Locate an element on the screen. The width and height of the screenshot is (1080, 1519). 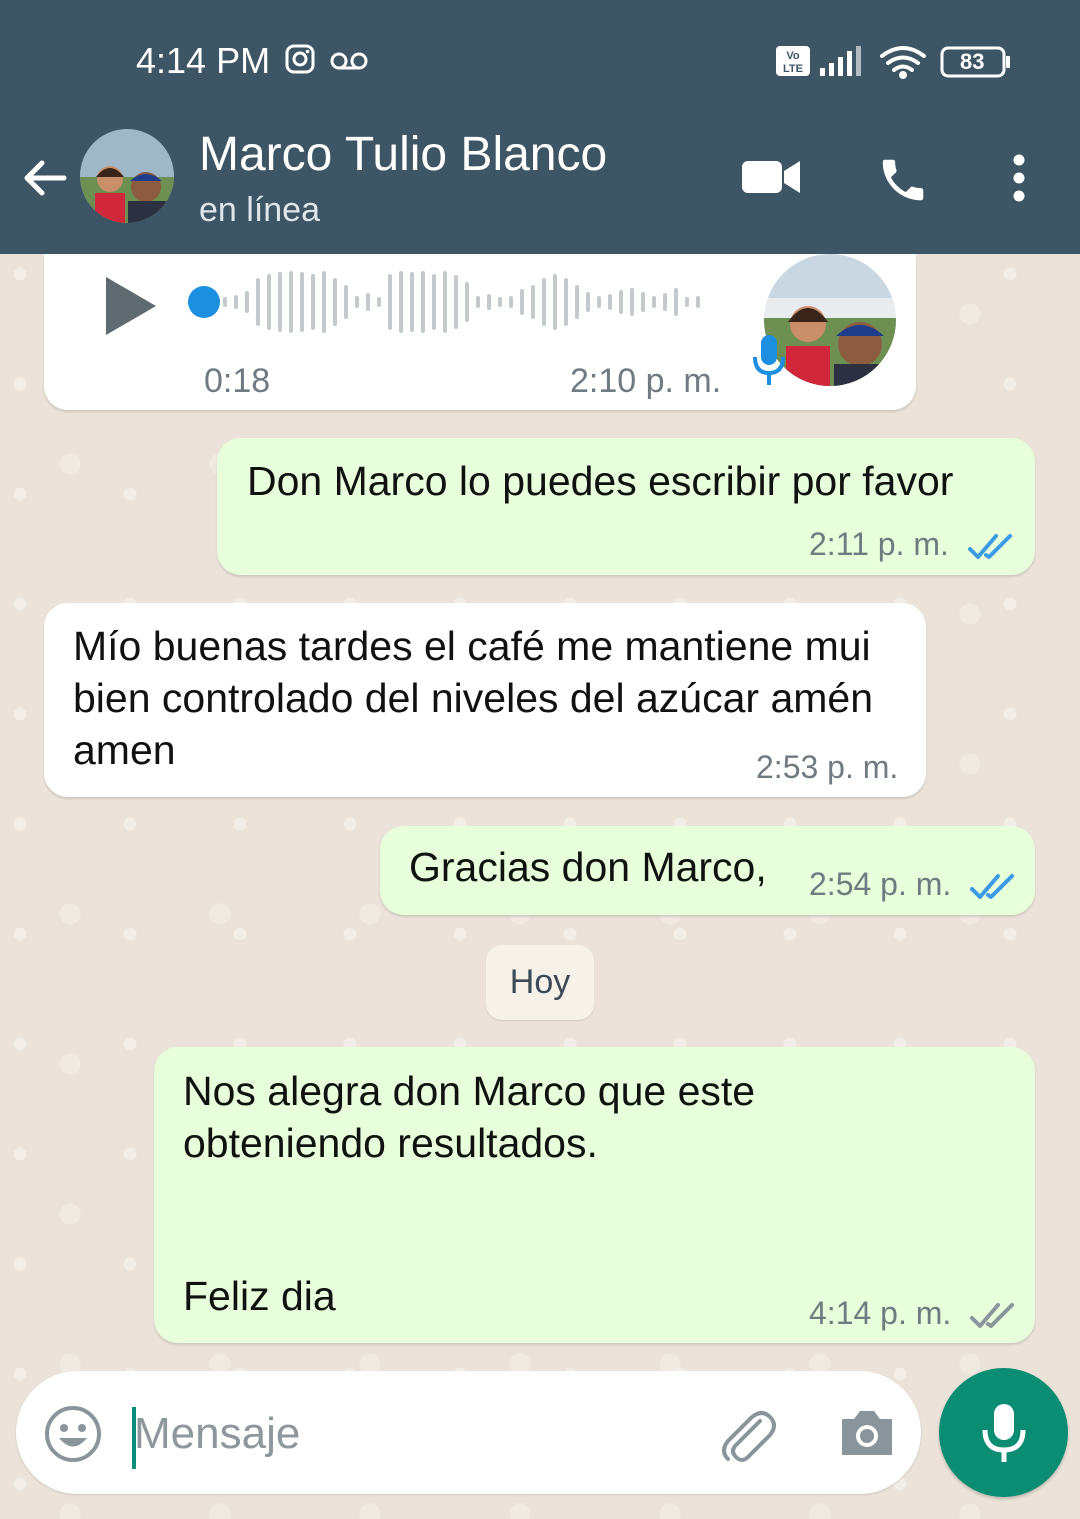
message-composer: Mensaje is located at coordinates (468, 1432).